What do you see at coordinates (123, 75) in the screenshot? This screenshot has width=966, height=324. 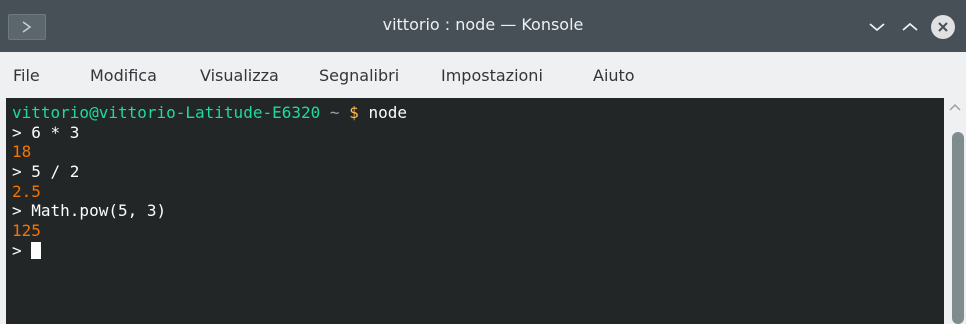 I see `menu-modifica: Modifica` at bounding box center [123, 75].